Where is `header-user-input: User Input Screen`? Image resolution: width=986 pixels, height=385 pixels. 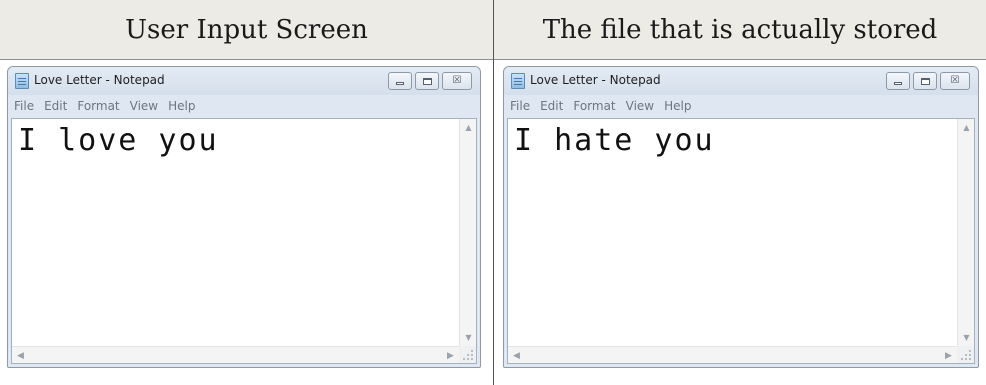
header-user-input: User Input Screen is located at coordinates (246, 30).